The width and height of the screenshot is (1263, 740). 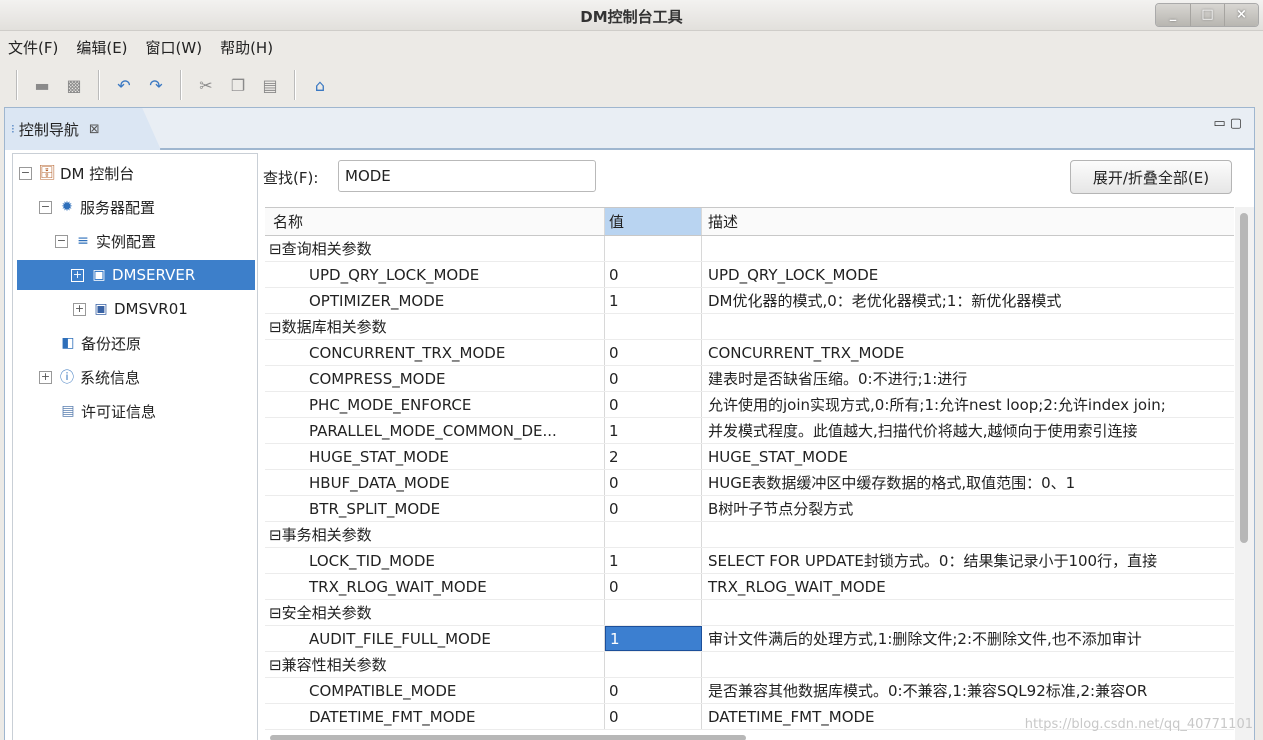 I want to click on tab-control-navigation: ⁝ 控制导航 ⊠, so click(x=83, y=129).